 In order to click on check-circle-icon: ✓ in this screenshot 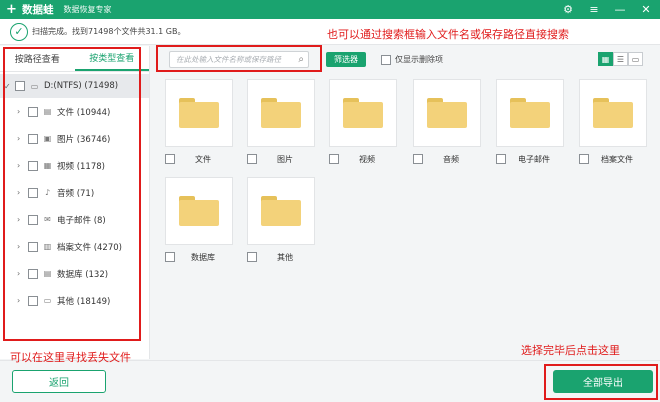, I will do `click(19, 31)`.